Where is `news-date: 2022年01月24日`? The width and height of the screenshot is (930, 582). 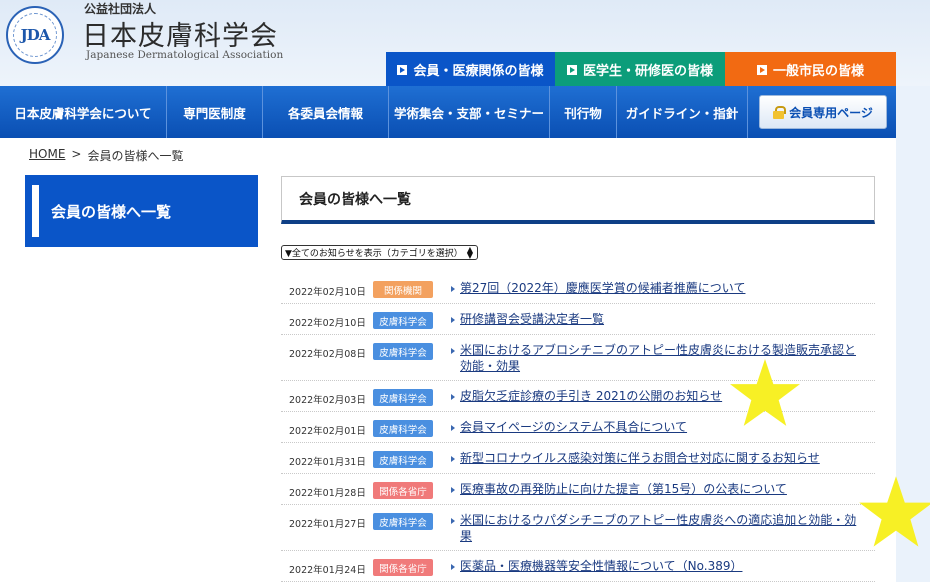 news-date: 2022年01月24日 is located at coordinates (327, 570).